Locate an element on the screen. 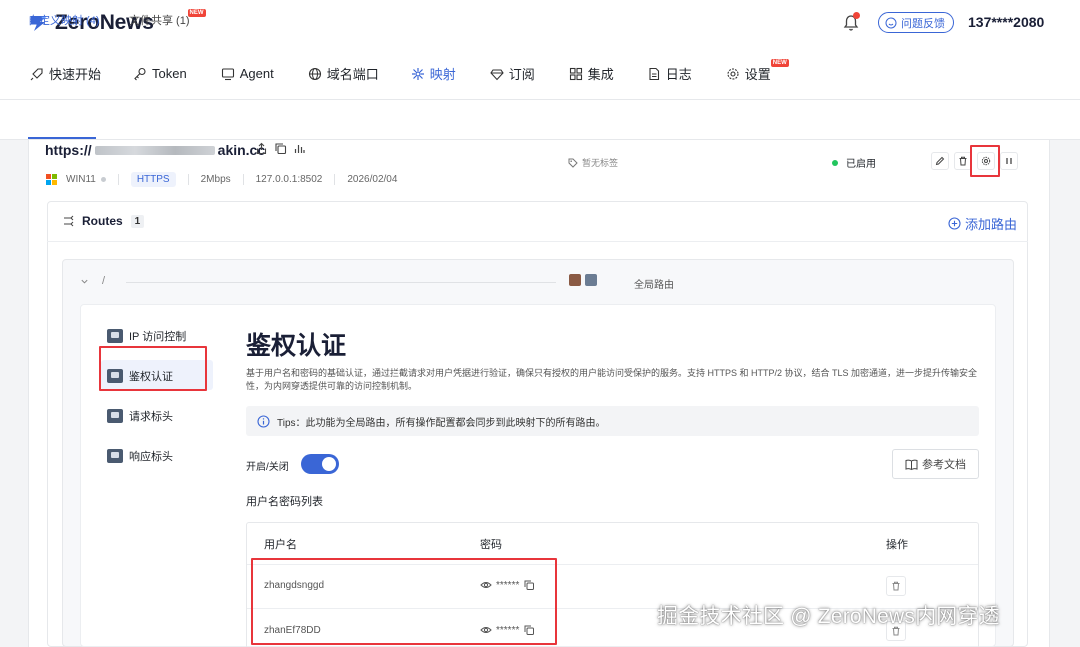 This screenshot has height=647, width=1080. column-header-action: 操作 is located at coordinates (897, 545).